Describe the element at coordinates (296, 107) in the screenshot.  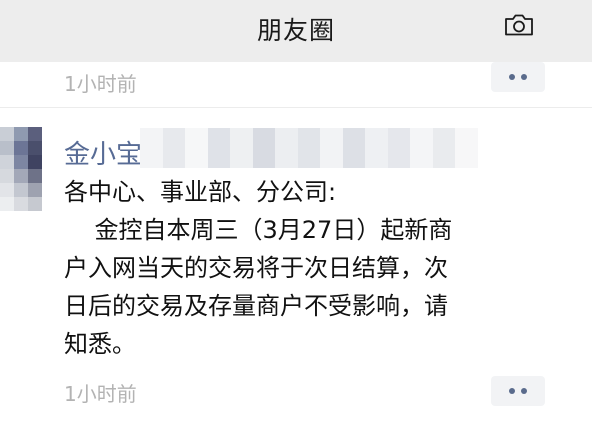
I see `divider` at that location.